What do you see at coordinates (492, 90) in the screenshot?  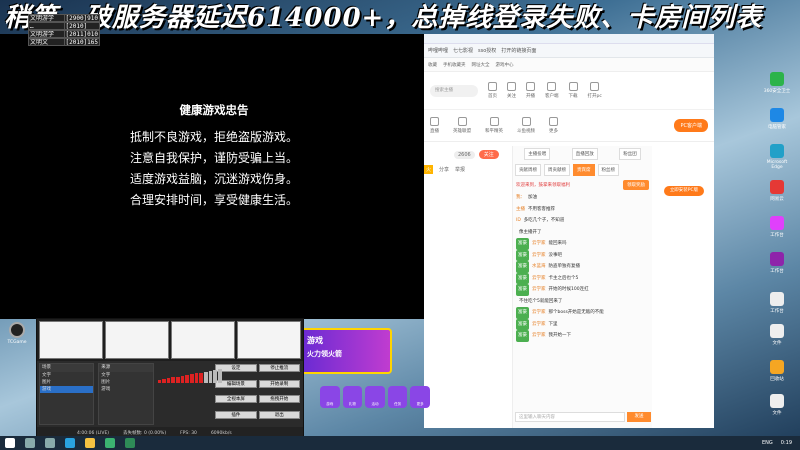 I see `nav-home: 首页` at bounding box center [492, 90].